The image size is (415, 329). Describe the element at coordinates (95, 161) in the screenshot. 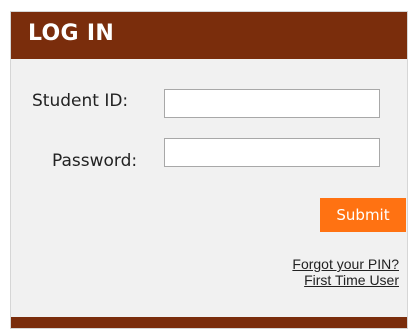

I see `password-label: Password:` at that location.